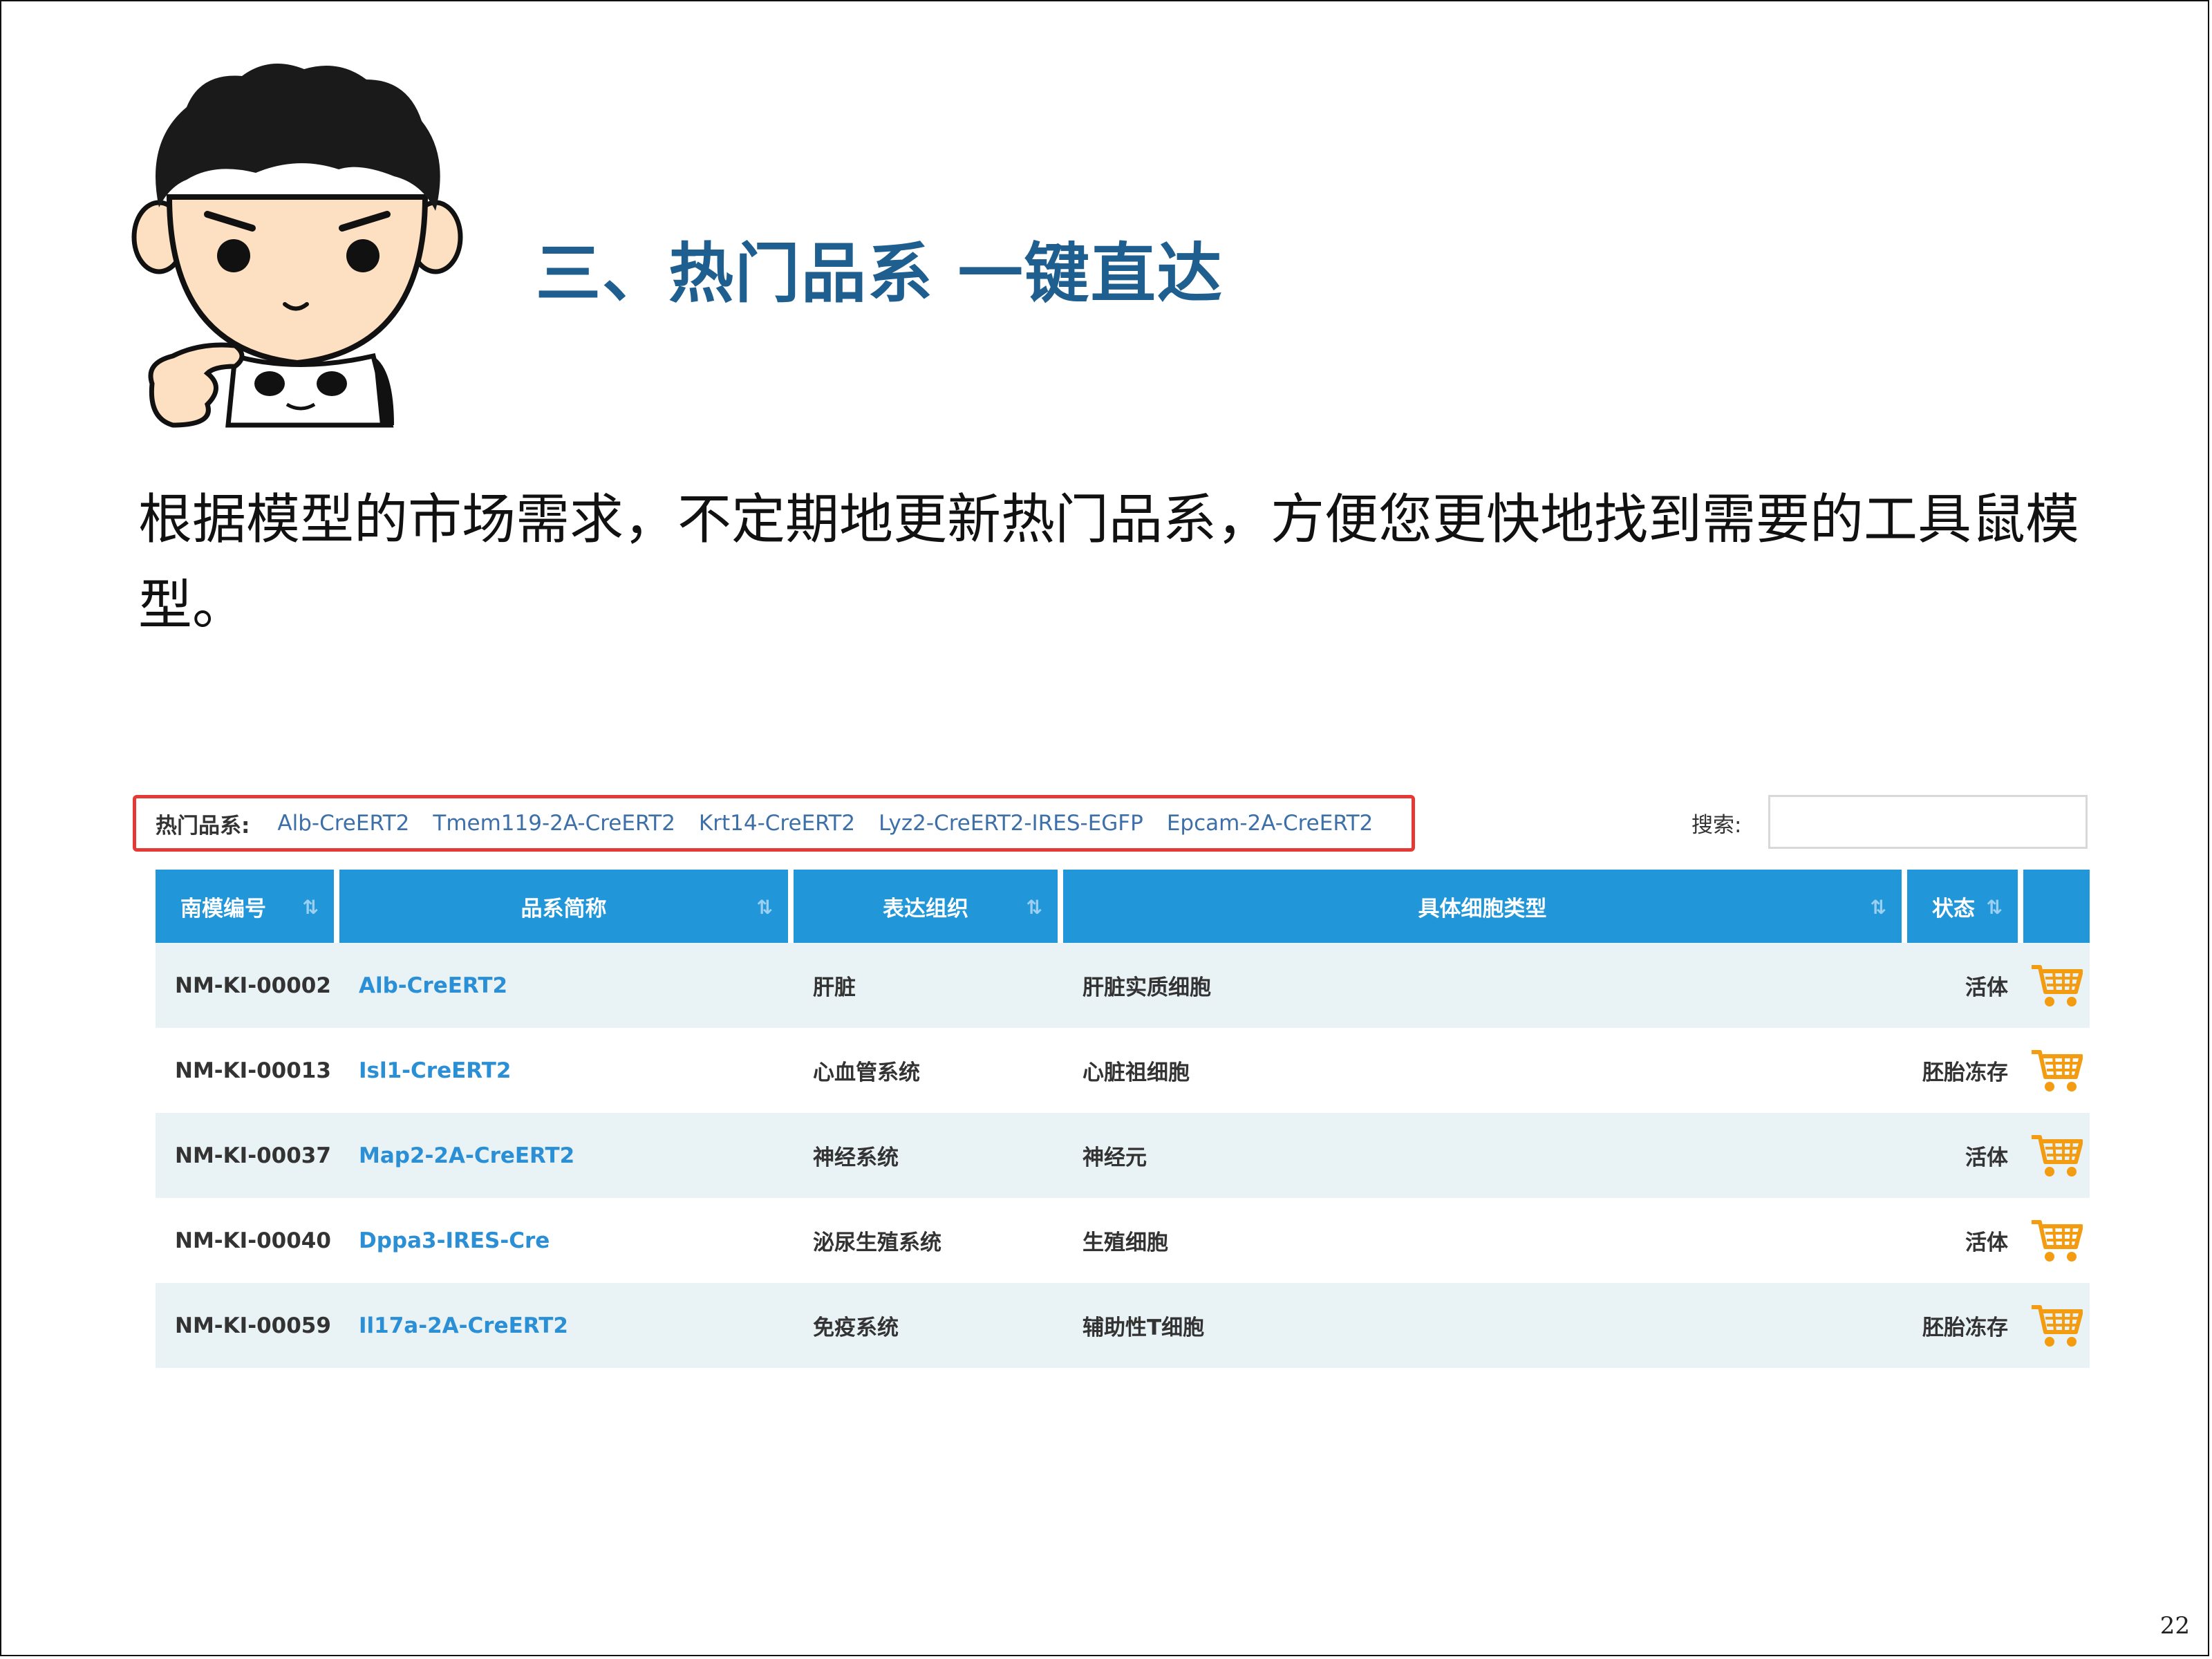 The width and height of the screenshot is (2212, 1659). Describe the element at coordinates (866, 1072) in the screenshot. I see `tissue-cell: 心血管系统` at that location.